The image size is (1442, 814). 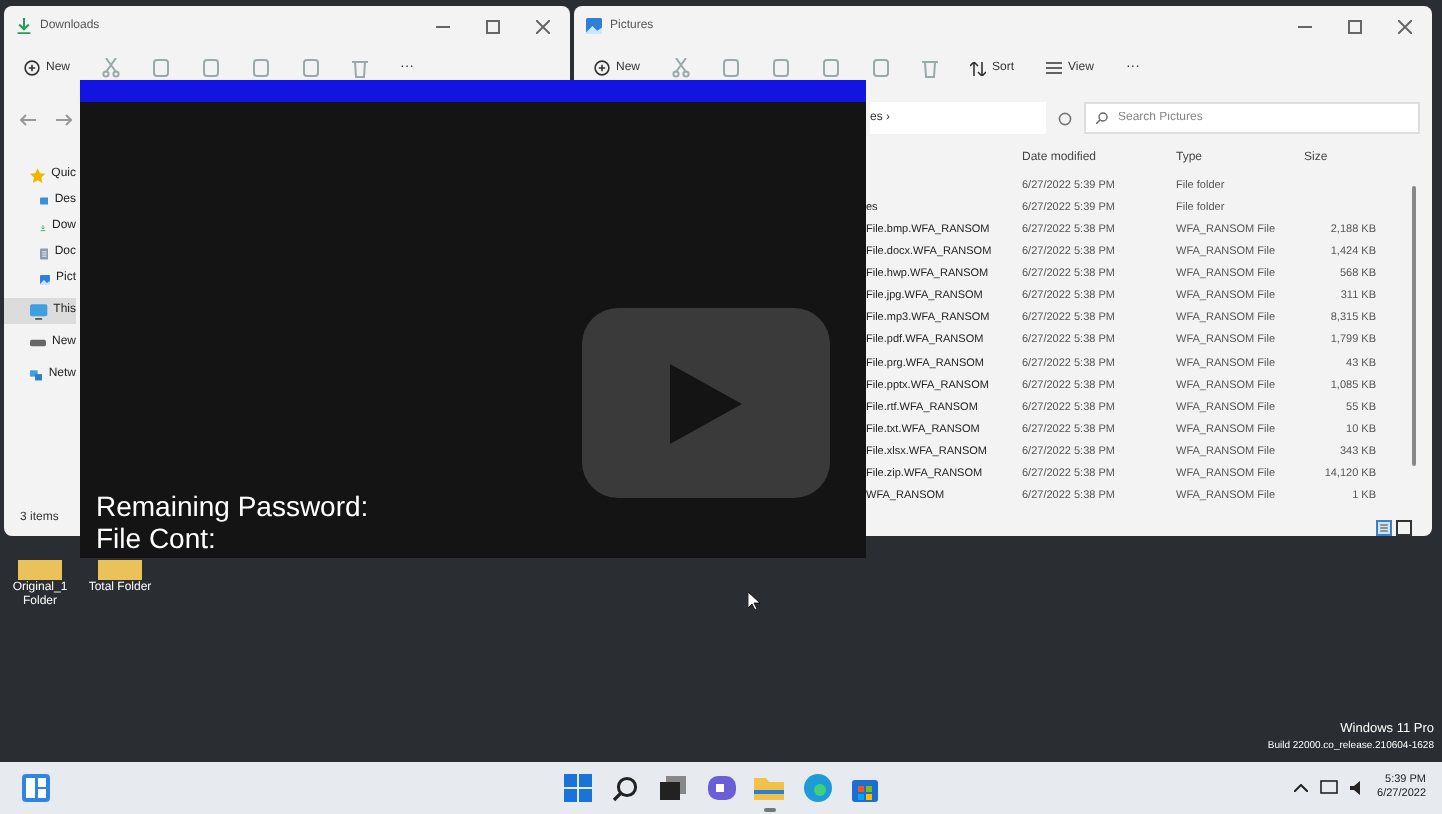 I want to click on video-caption: File Cont, so click(x=157, y=538).